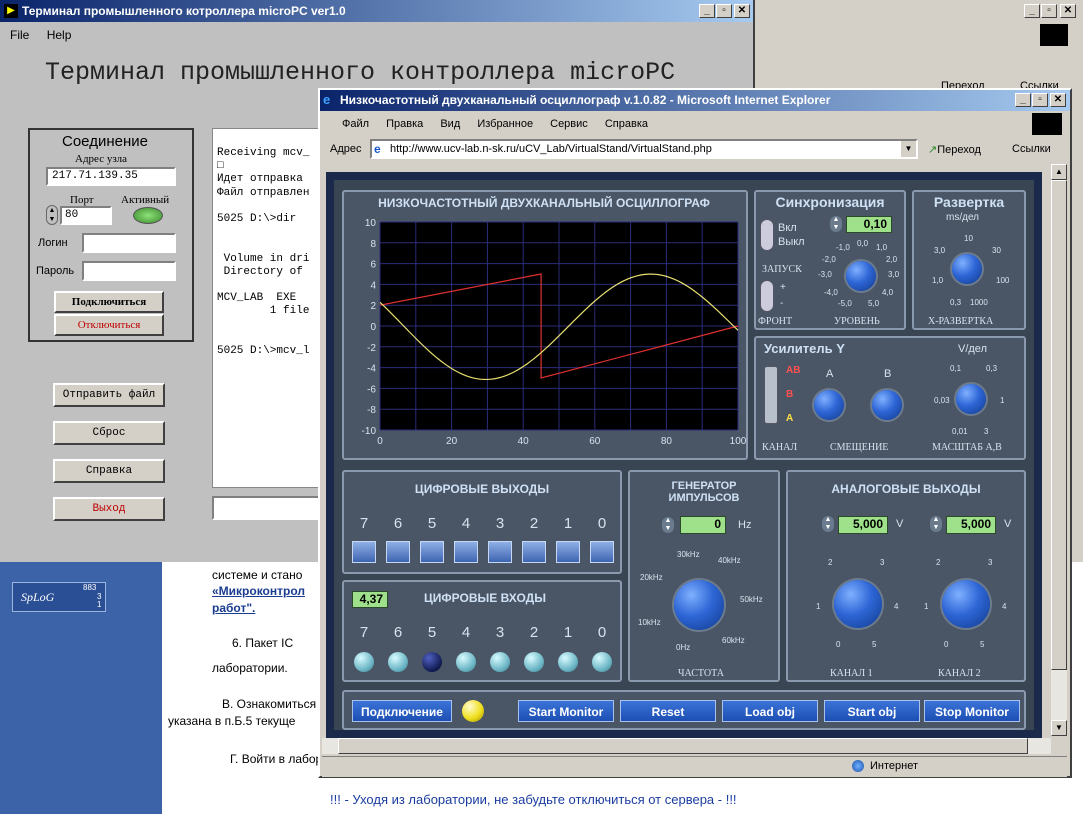 The height and width of the screenshot is (814, 1083). I want to click on ie-maximize-button: ▫, so click(1040, 100).